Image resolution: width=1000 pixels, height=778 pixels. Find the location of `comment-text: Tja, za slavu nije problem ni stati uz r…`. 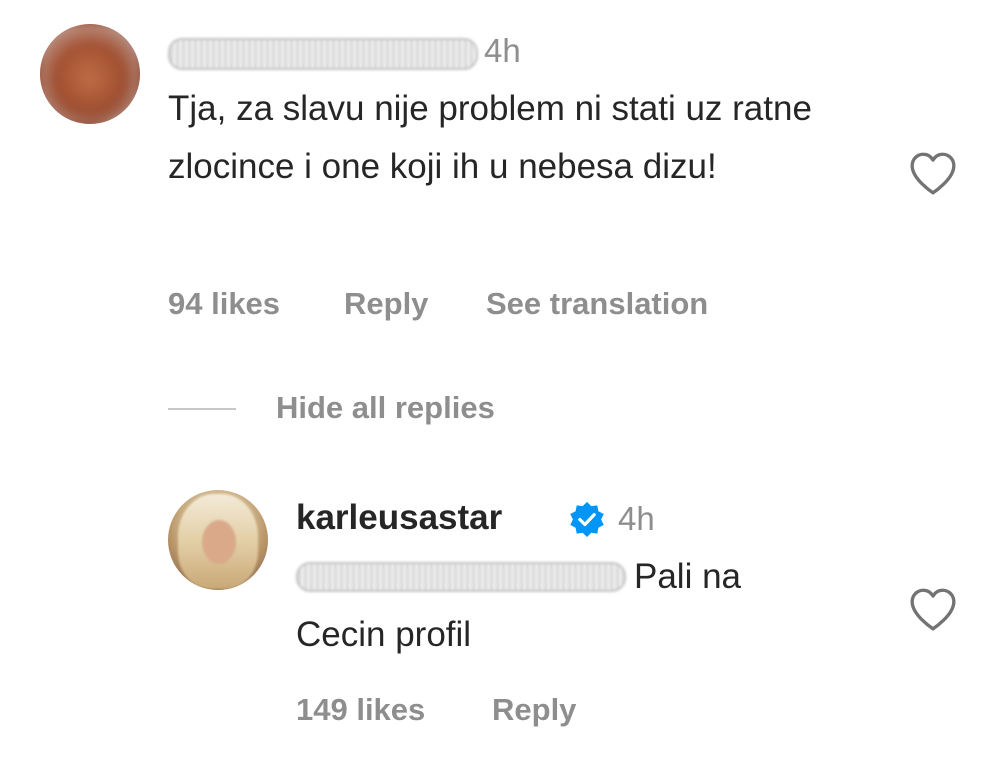

comment-text: Tja, za slavu nije problem ni stati uz r… is located at coordinates (490, 137).